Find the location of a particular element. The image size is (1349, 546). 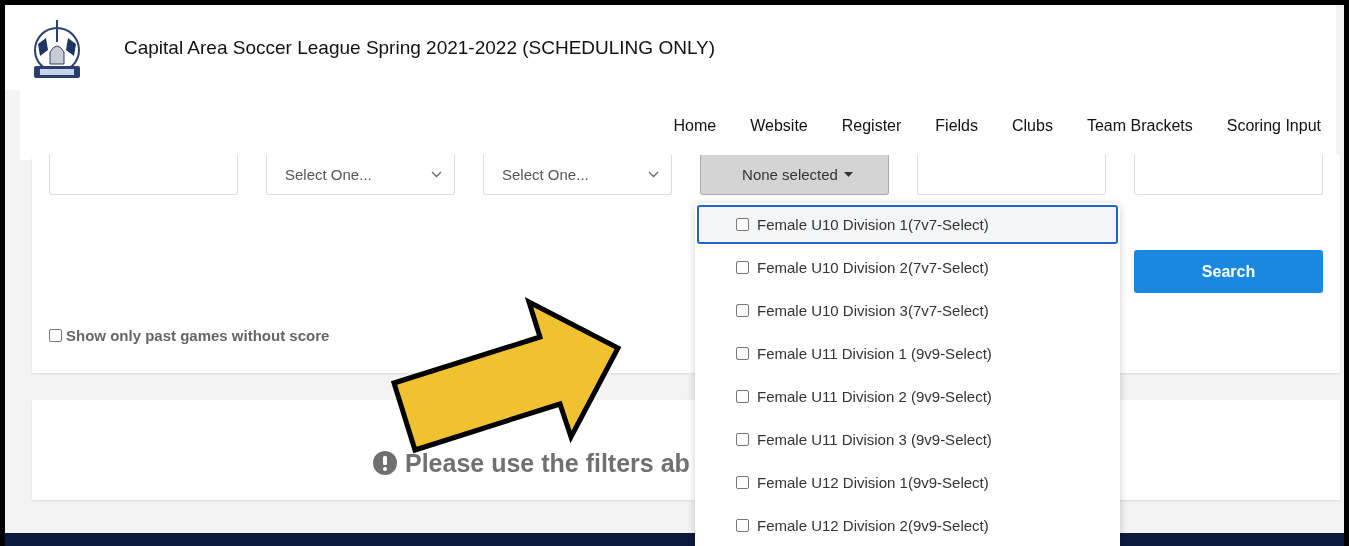

multiselect-button: None selected is located at coordinates (794, 175).